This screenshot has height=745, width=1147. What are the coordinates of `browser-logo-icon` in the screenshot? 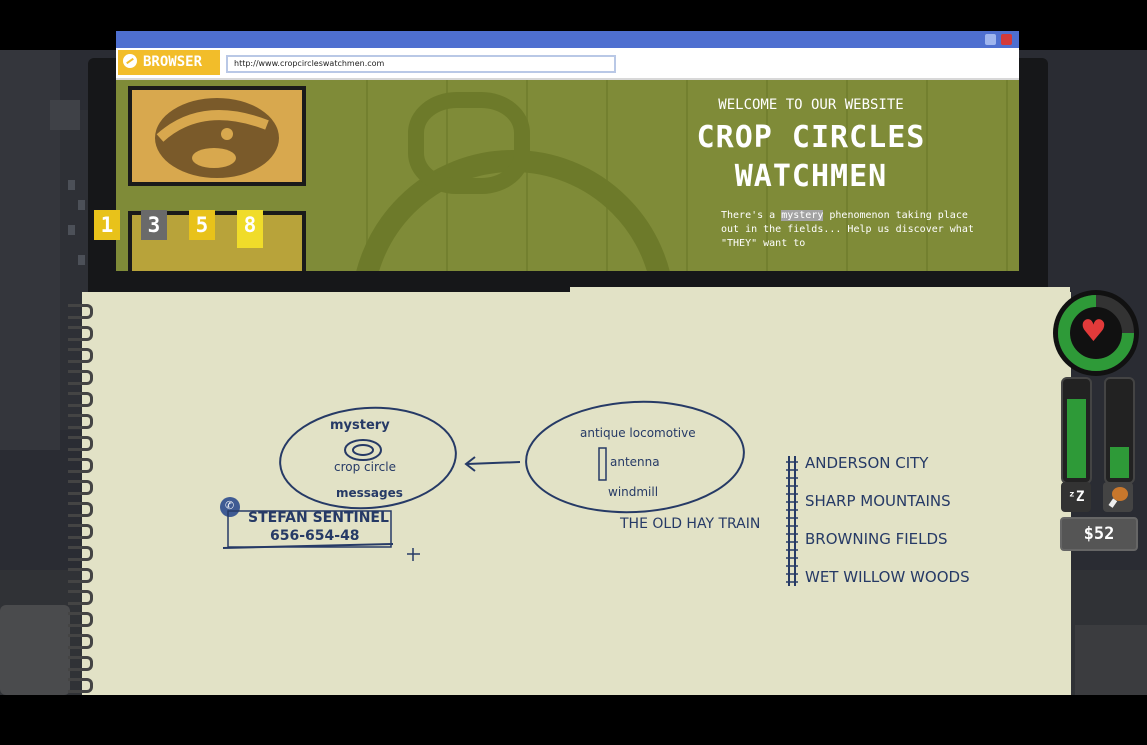 It's located at (130, 61).